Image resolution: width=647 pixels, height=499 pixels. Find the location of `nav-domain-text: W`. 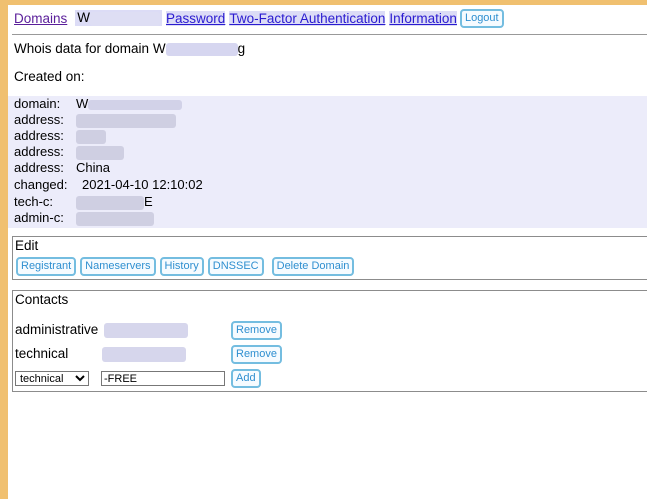

nav-domain-text: W is located at coordinates (84, 18).